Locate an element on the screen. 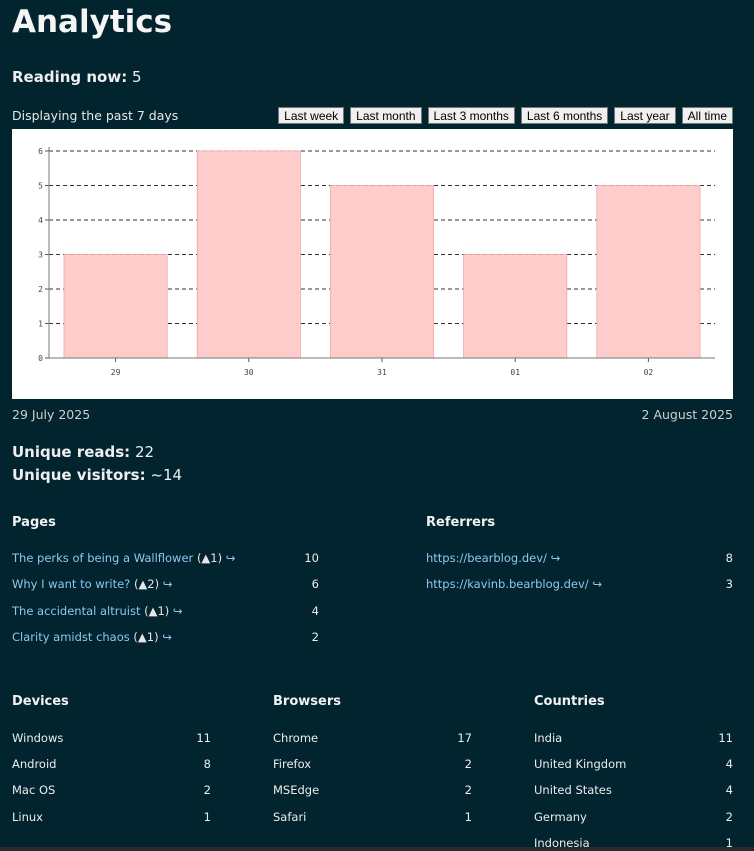 The height and width of the screenshot is (851, 754). referrers-heading: Referrers is located at coordinates (461, 522).